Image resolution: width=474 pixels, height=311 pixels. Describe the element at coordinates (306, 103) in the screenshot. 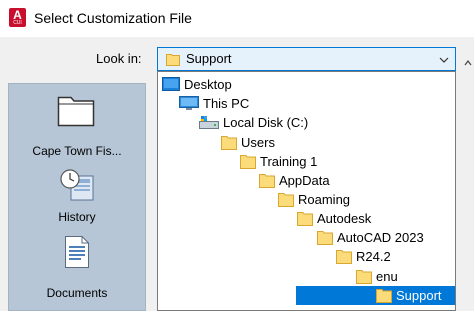

I see `tree-item-this-pc: This PC` at that location.